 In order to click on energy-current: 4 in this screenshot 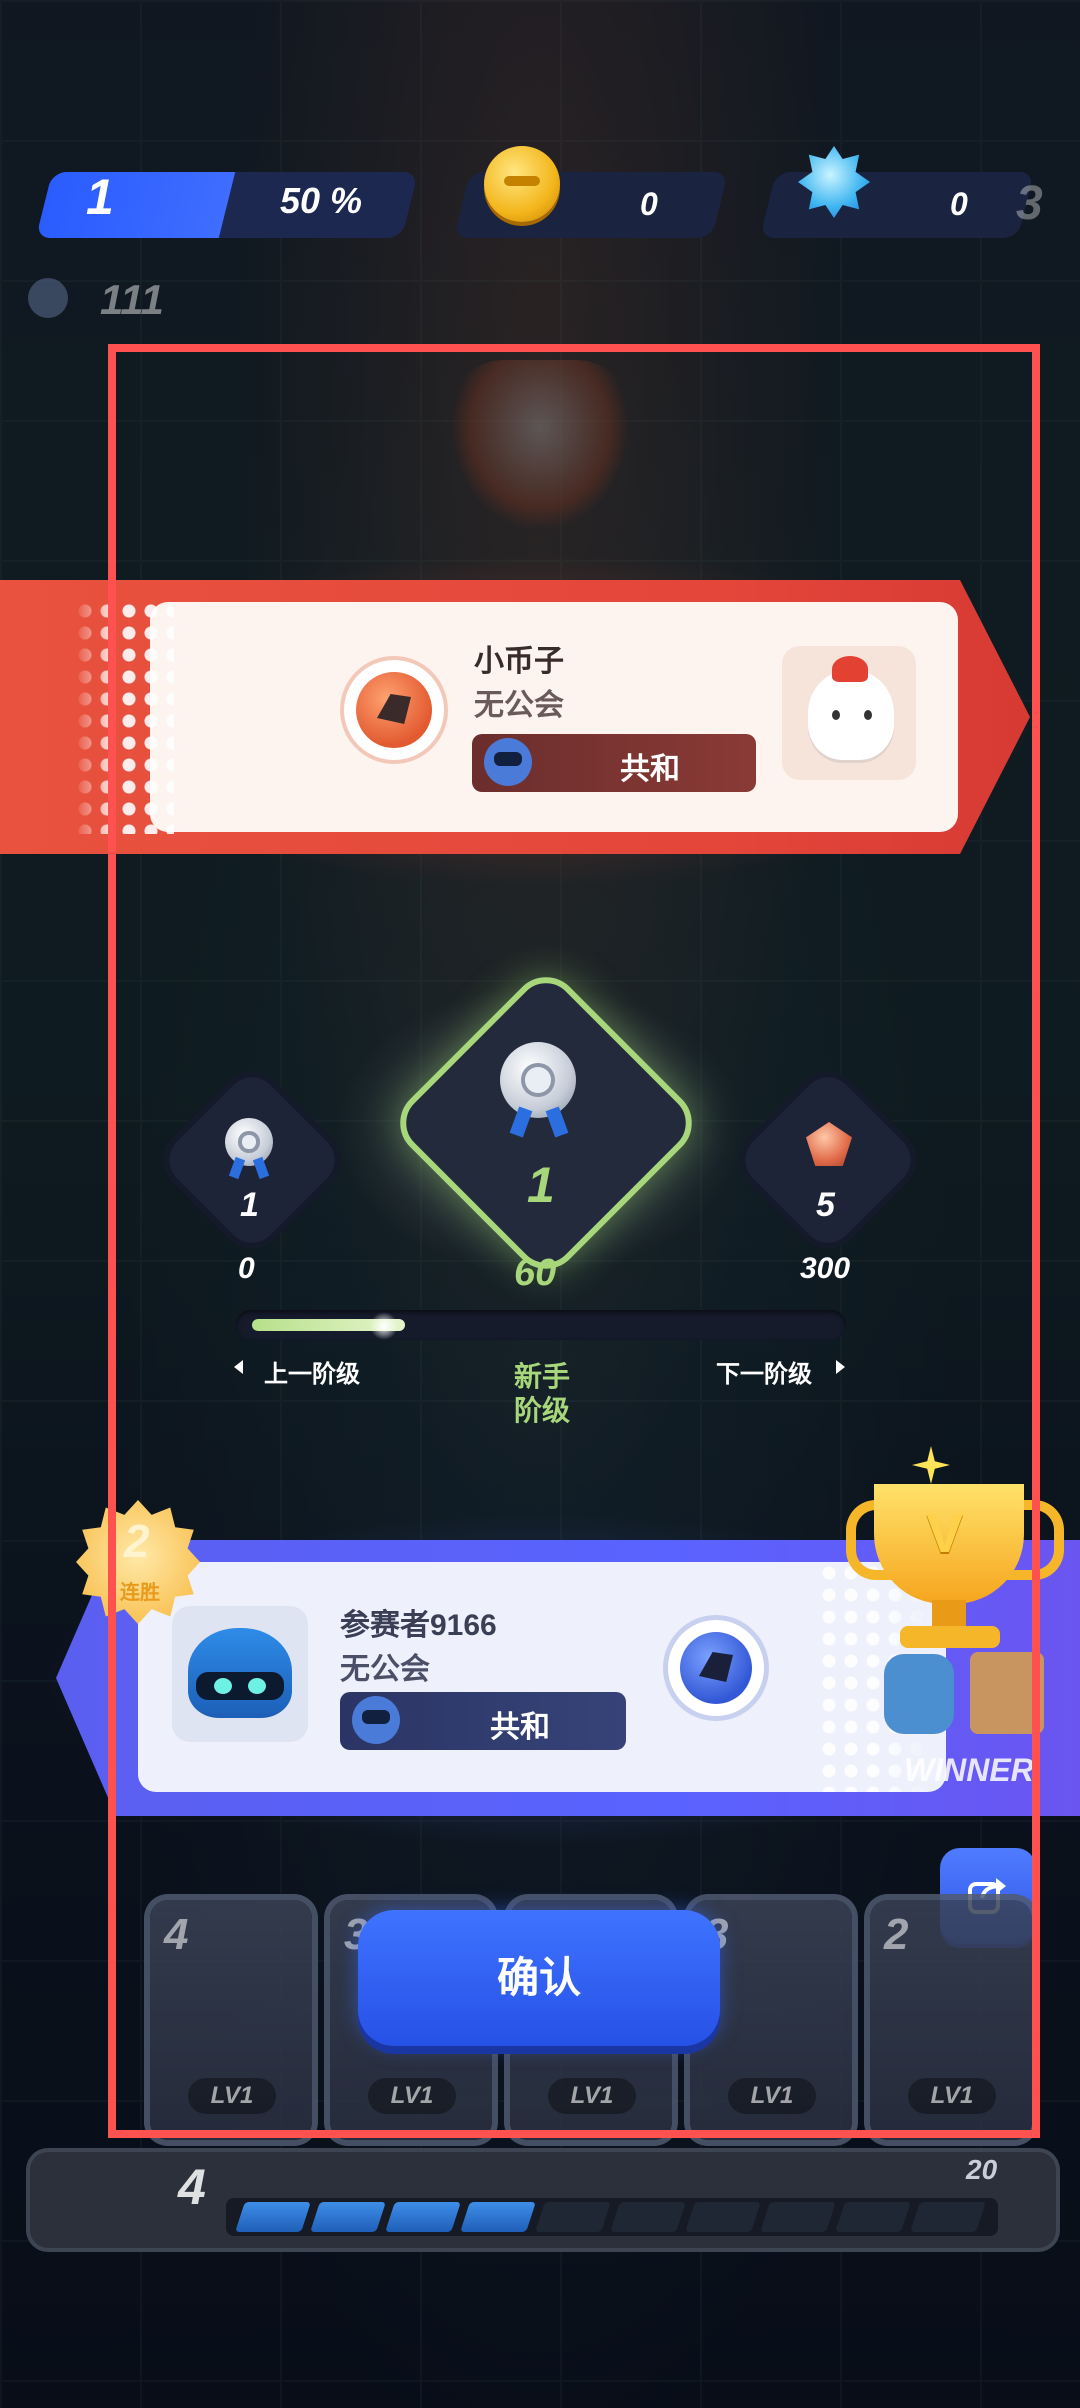, I will do `click(192, 2187)`.